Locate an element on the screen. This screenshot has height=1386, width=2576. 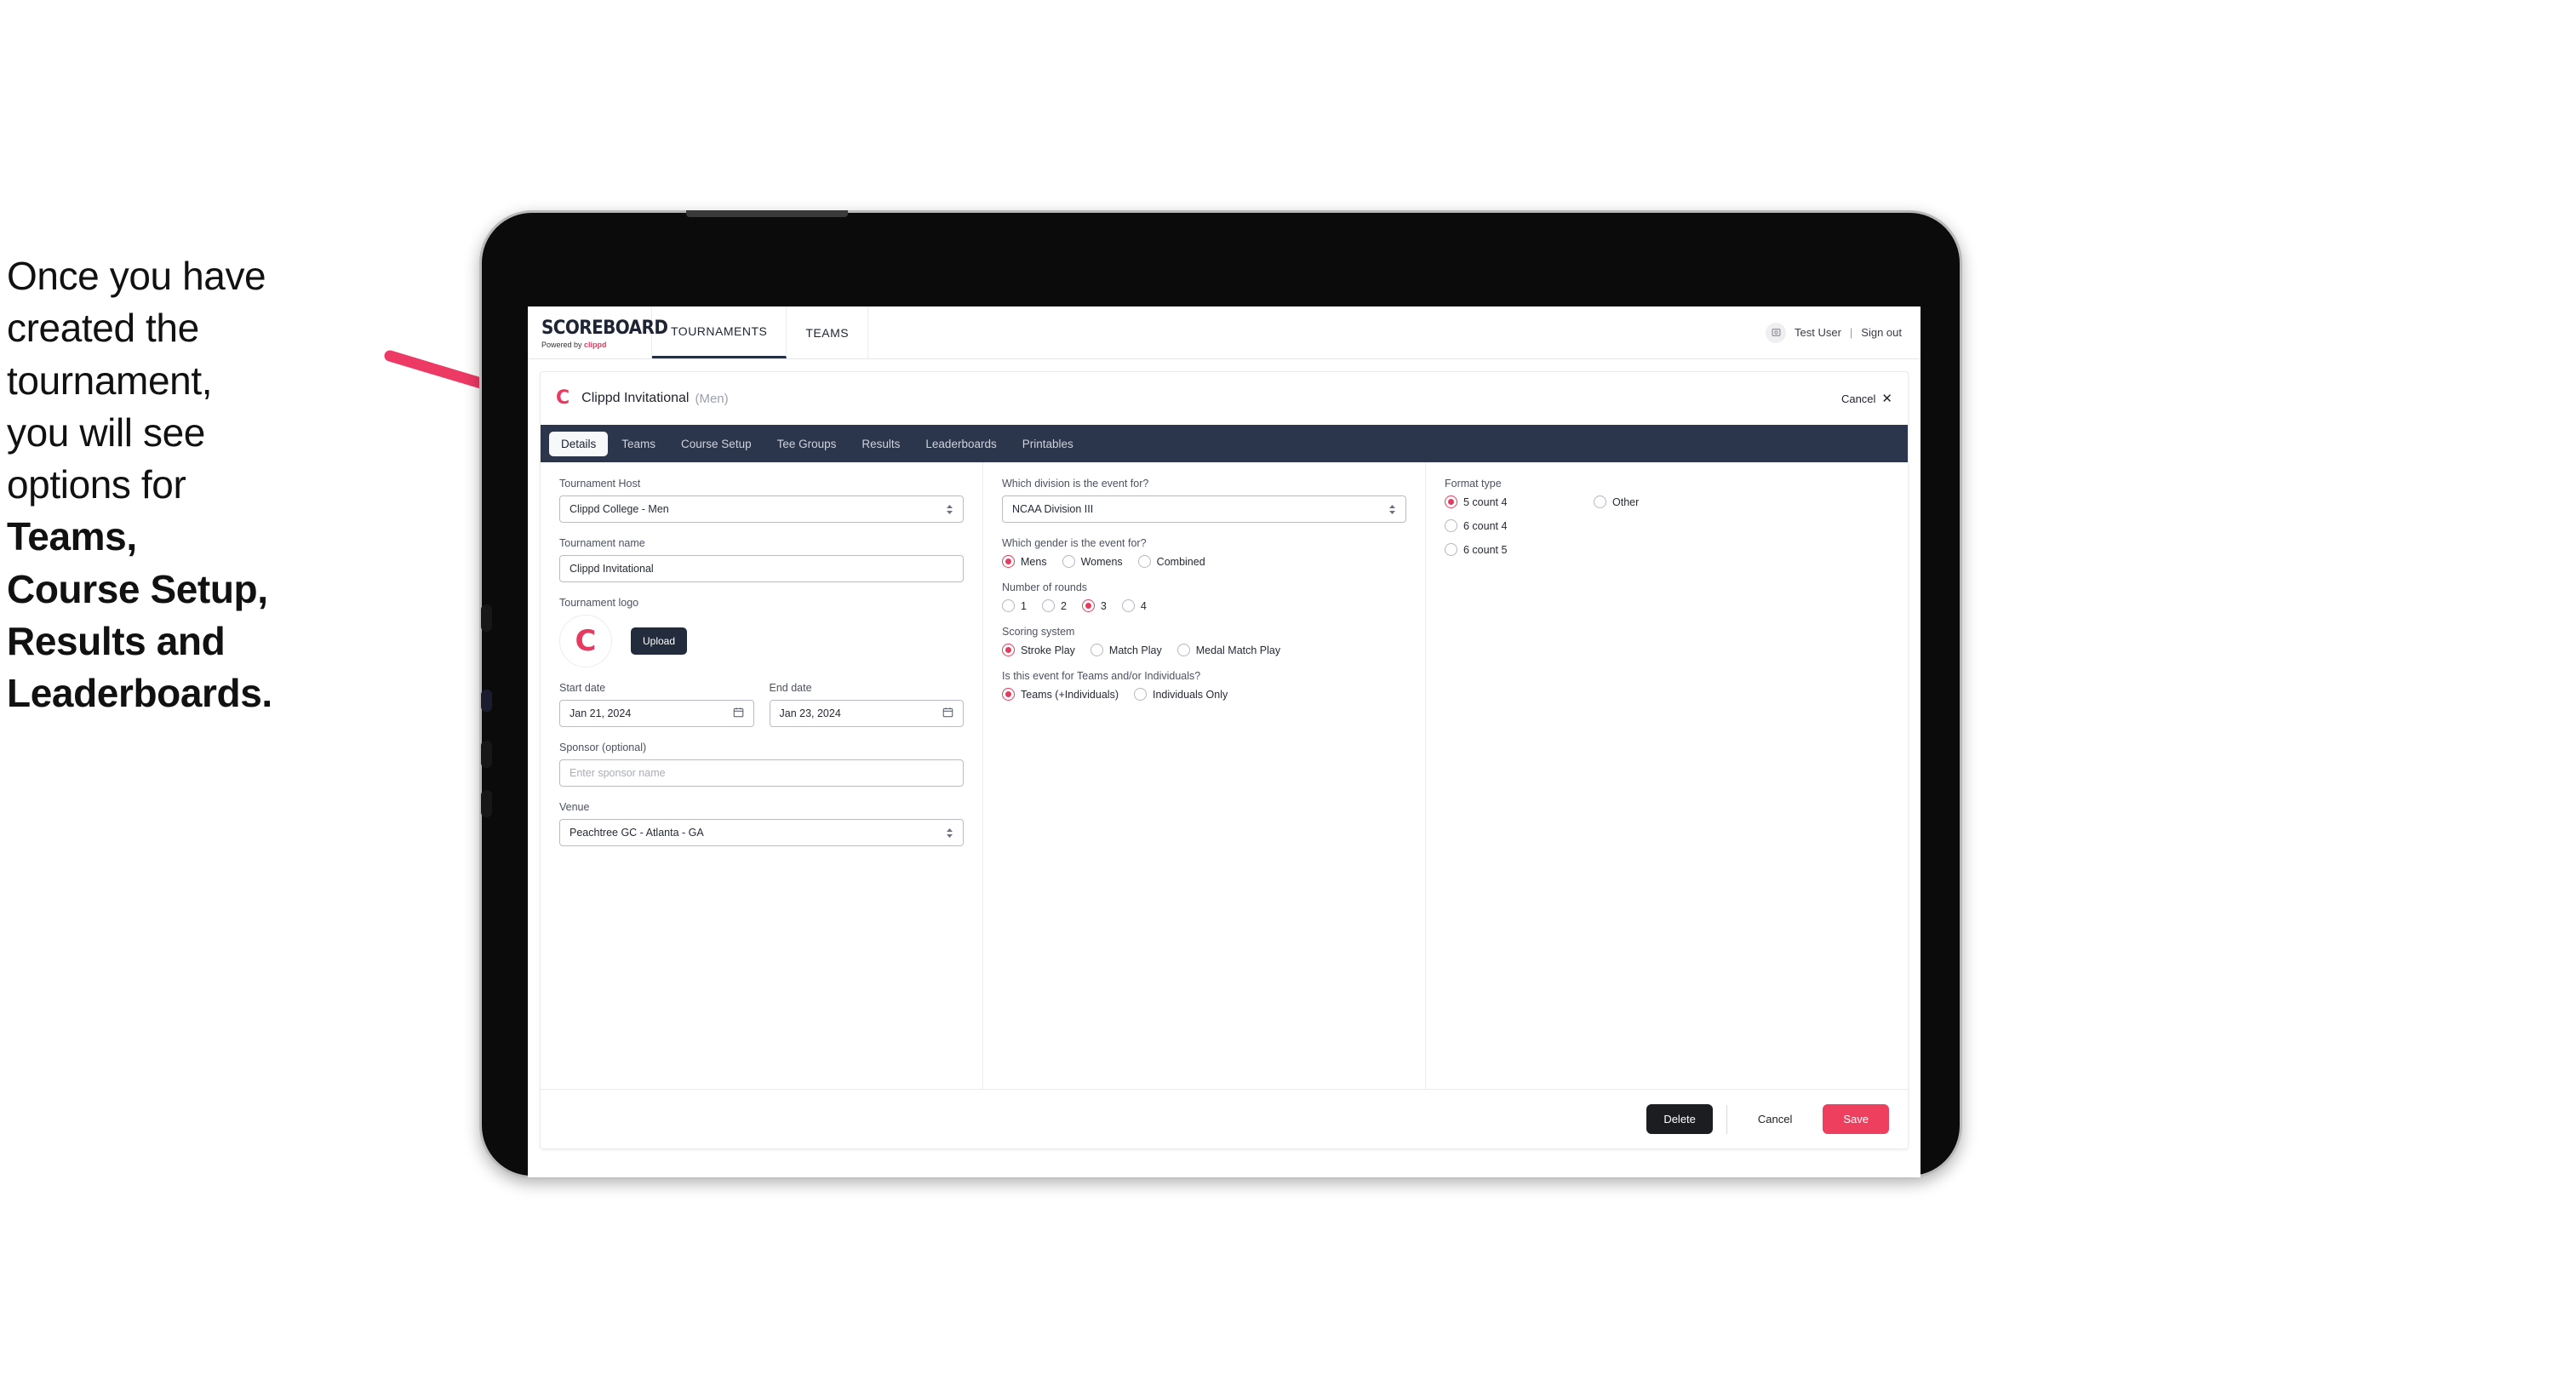
radio-label: 4 is located at coordinates (1143, 605).